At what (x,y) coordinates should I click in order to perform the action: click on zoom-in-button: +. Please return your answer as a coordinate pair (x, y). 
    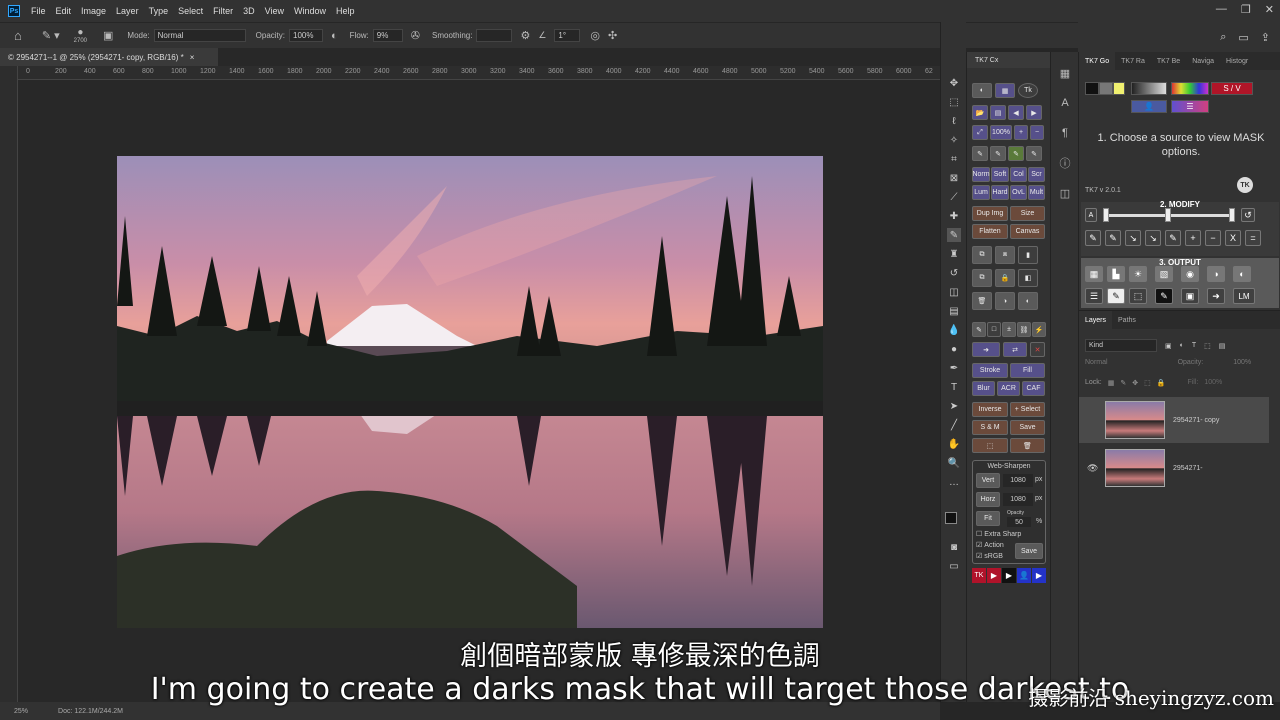
    Looking at the image, I should click on (1021, 132).